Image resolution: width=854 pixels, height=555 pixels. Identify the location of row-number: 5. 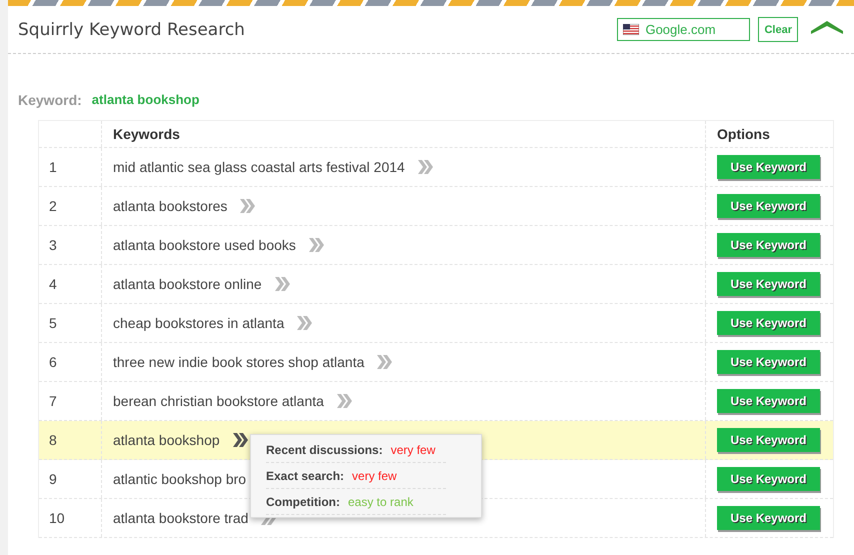
(53, 323).